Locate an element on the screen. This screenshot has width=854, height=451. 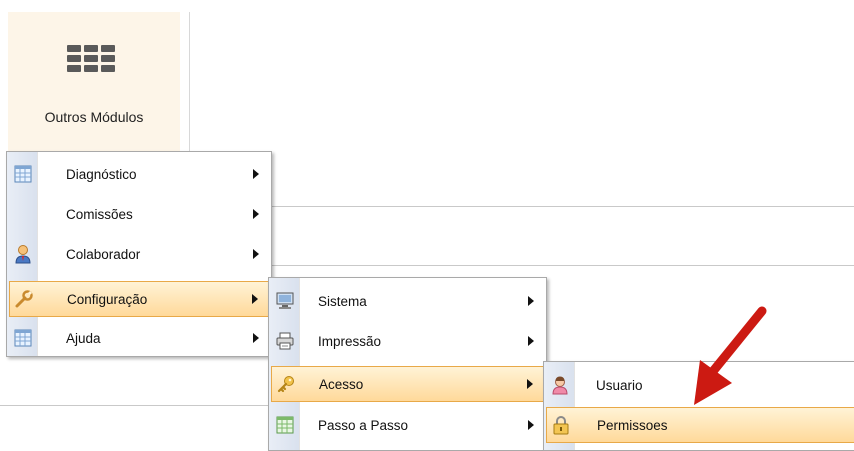
menu-item-acesso: Acesso is located at coordinates (407, 384).